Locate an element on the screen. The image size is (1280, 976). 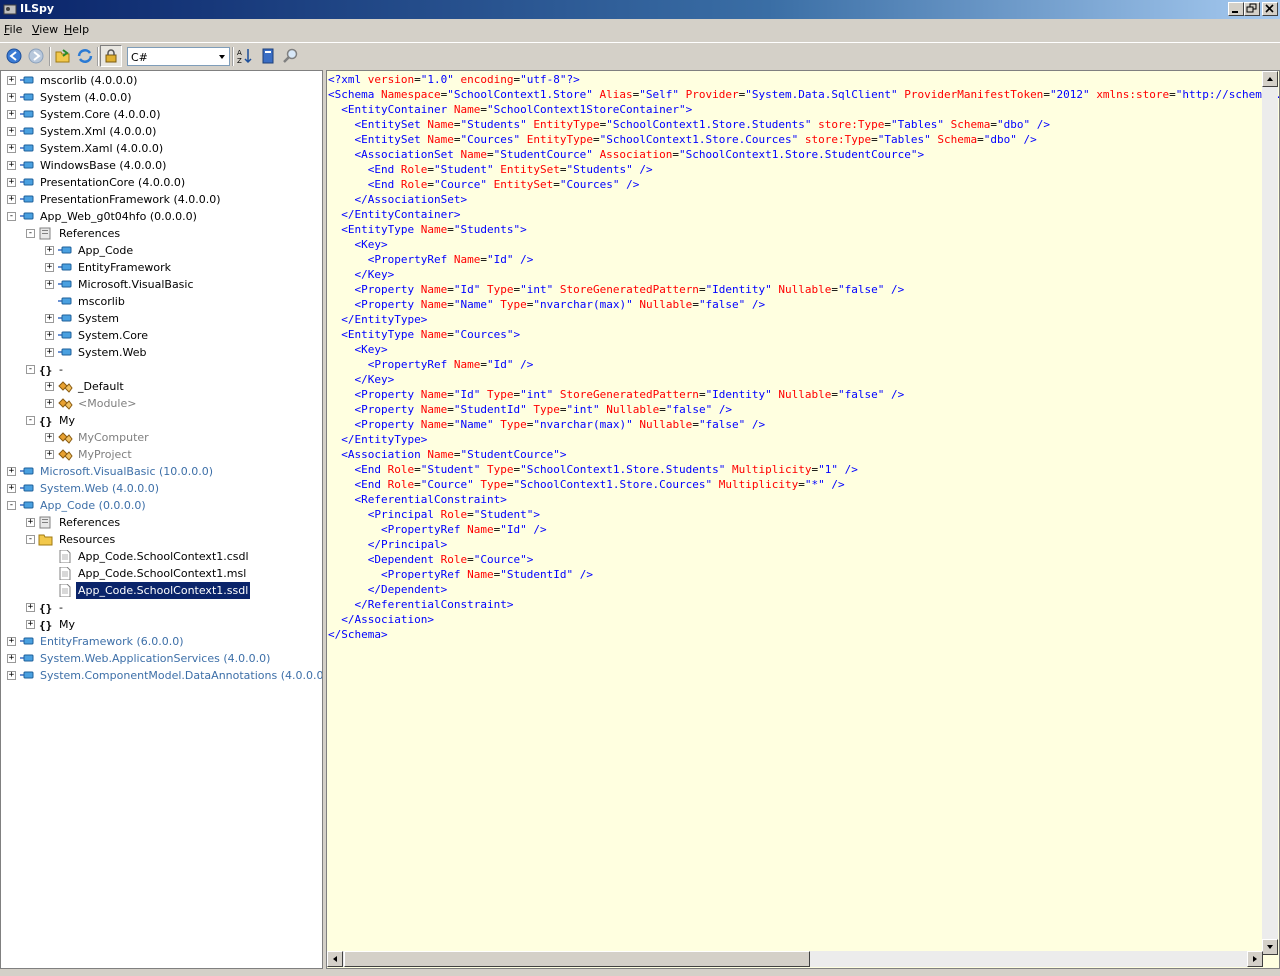
menu-file: File is located at coordinates (13, 29).